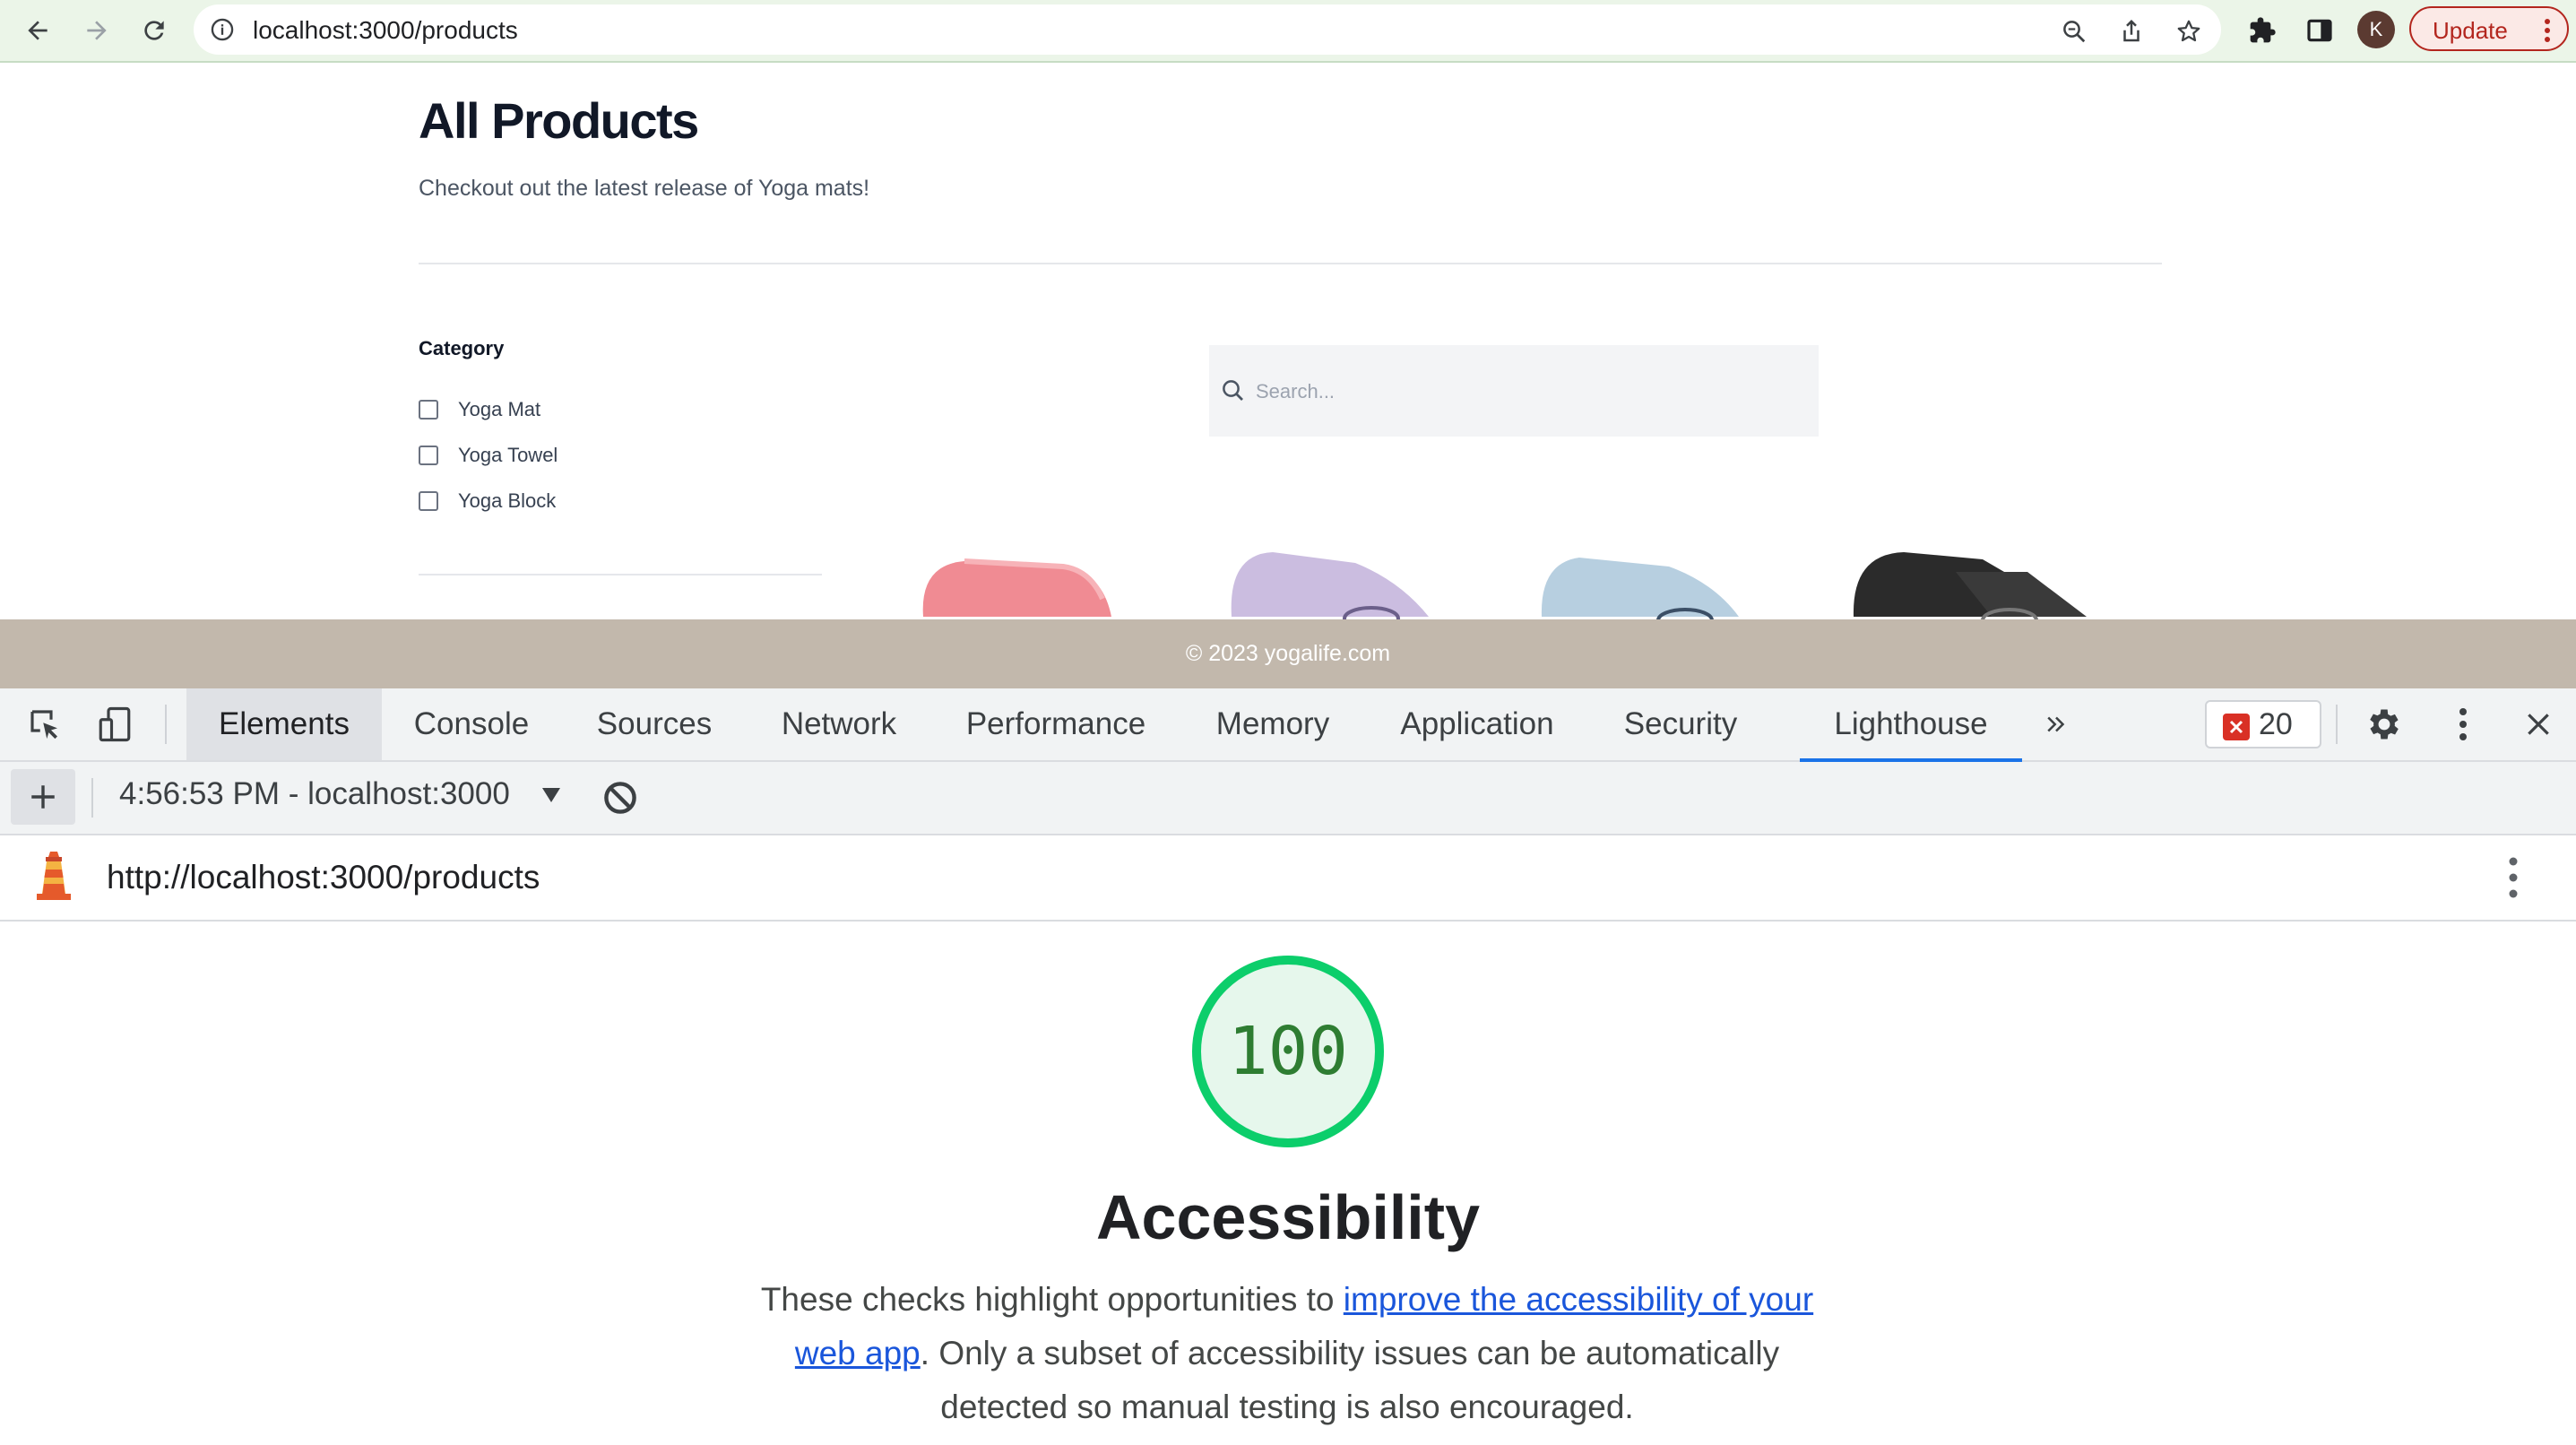 Image resolution: width=2576 pixels, height=1445 pixels. Describe the element at coordinates (314, 794) in the screenshot. I see `report-select: 4:56:53 PM - localhost:3000` at that location.